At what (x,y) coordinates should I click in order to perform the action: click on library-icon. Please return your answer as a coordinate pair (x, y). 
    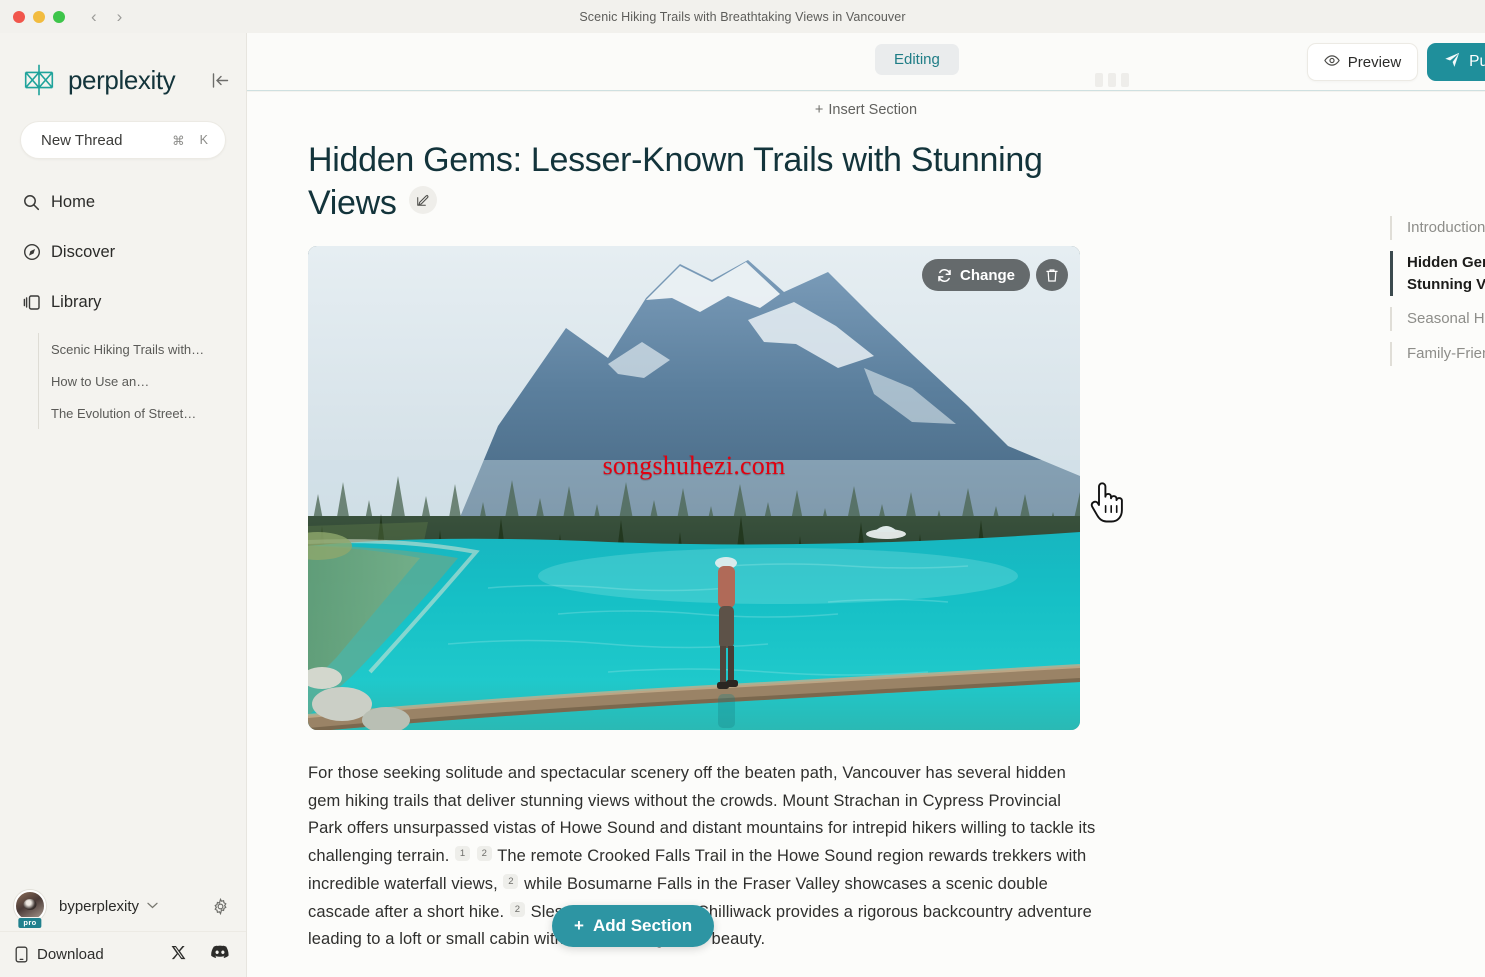
    Looking at the image, I should click on (31, 302).